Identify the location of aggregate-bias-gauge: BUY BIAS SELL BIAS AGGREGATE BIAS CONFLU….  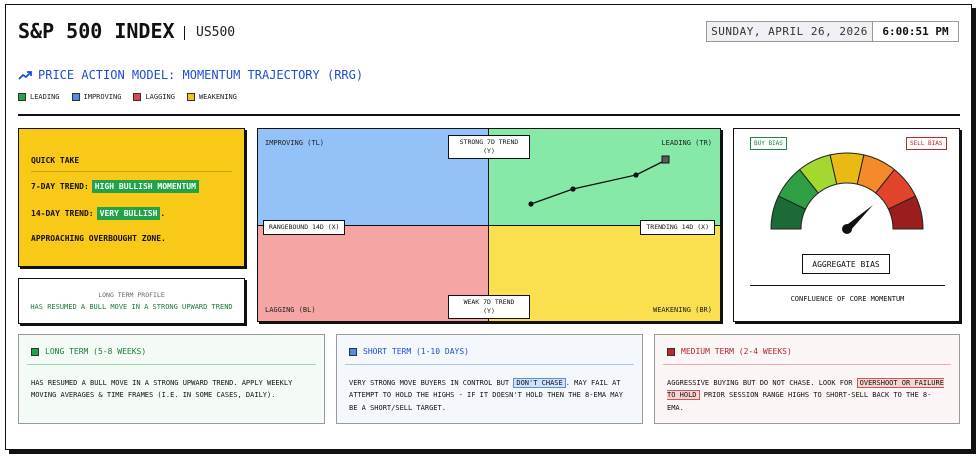
(846, 225).